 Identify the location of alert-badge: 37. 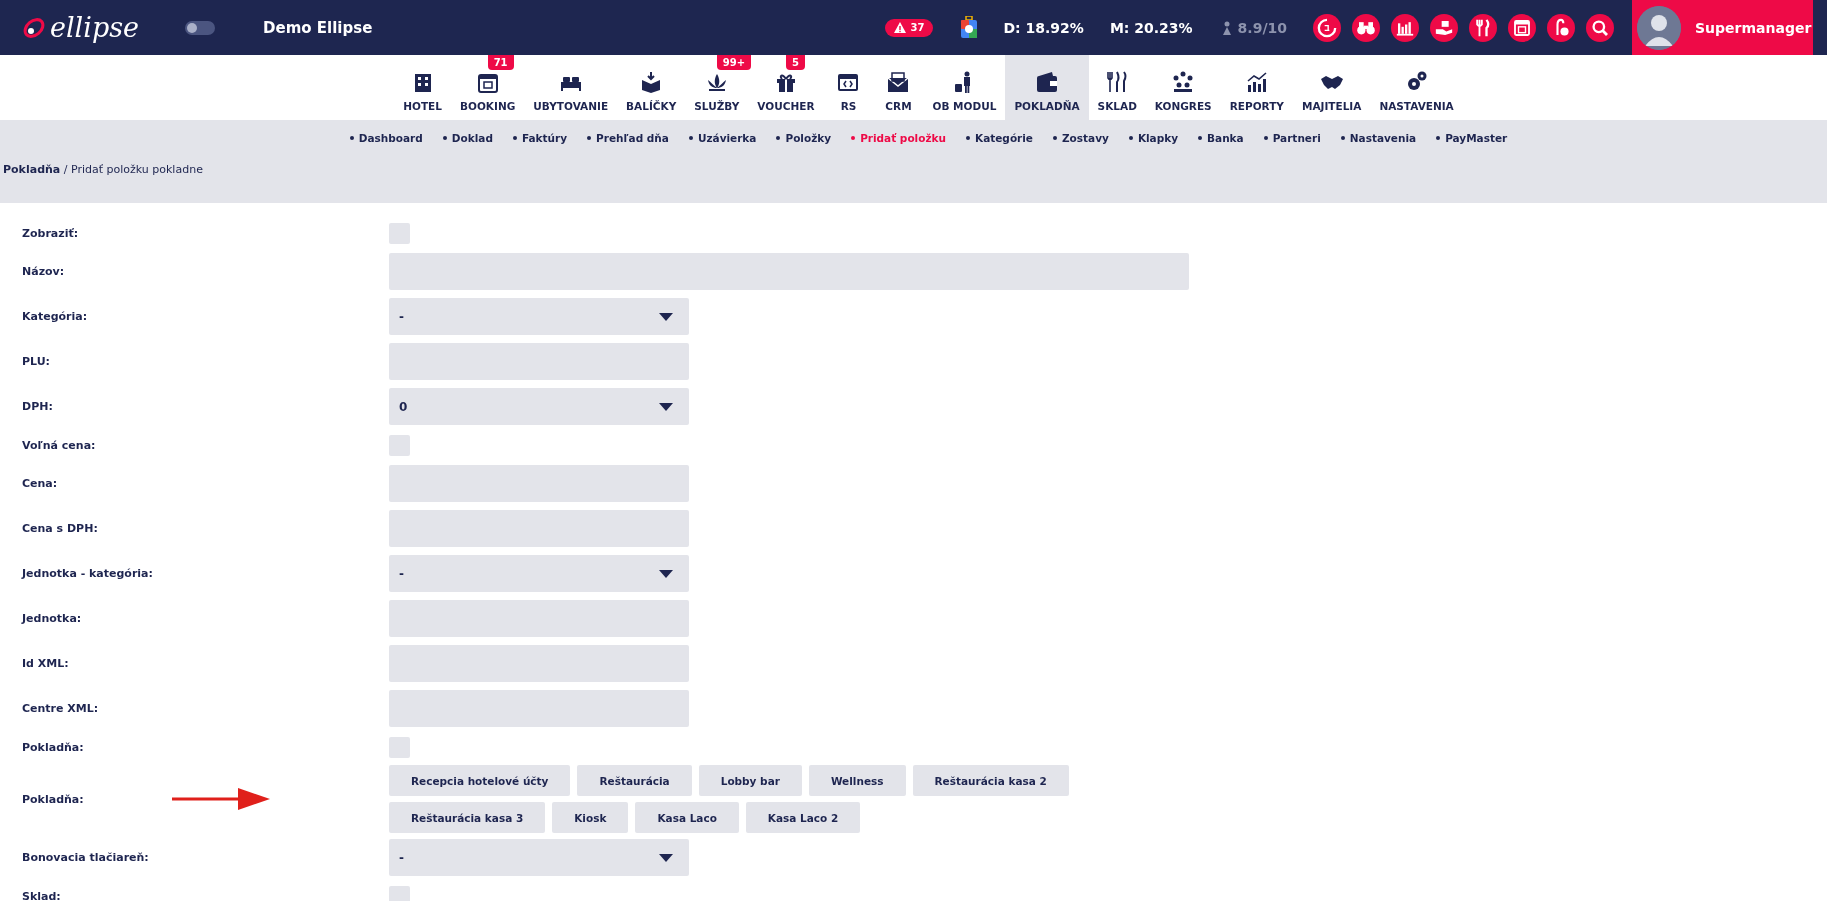
(909, 27).